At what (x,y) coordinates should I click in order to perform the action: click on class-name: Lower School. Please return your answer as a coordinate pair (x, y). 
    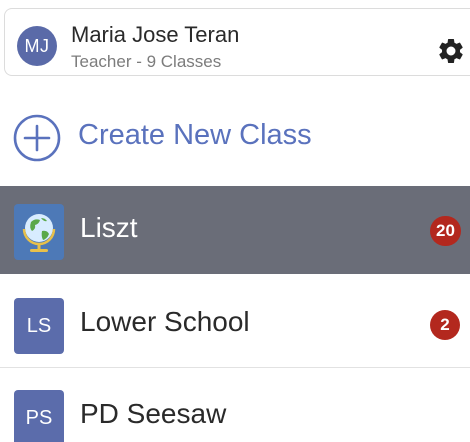
    Looking at the image, I should click on (165, 321).